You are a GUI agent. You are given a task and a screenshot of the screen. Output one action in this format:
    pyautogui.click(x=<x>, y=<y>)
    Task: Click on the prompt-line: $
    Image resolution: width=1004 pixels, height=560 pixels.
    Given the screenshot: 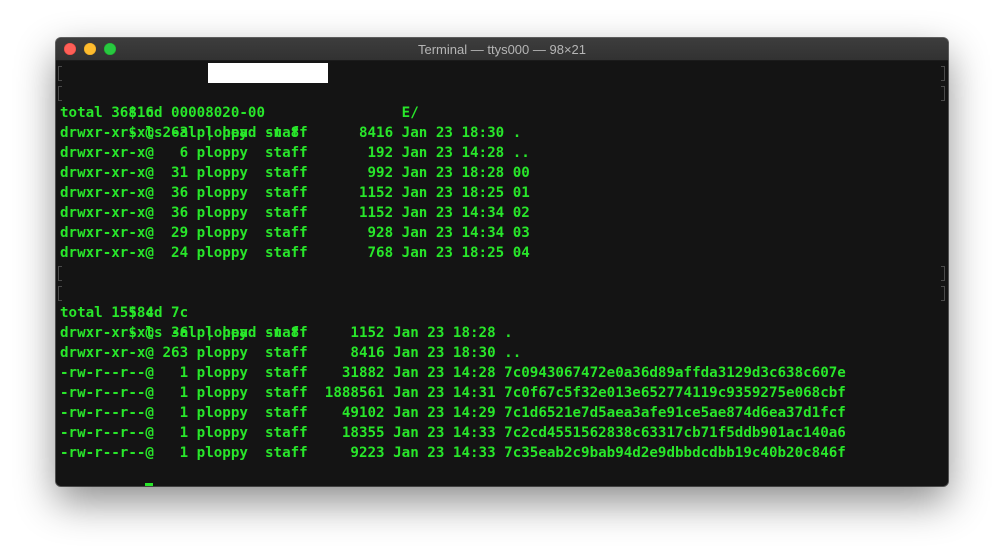 What is the action you would take?
    pyautogui.click(x=504, y=474)
    